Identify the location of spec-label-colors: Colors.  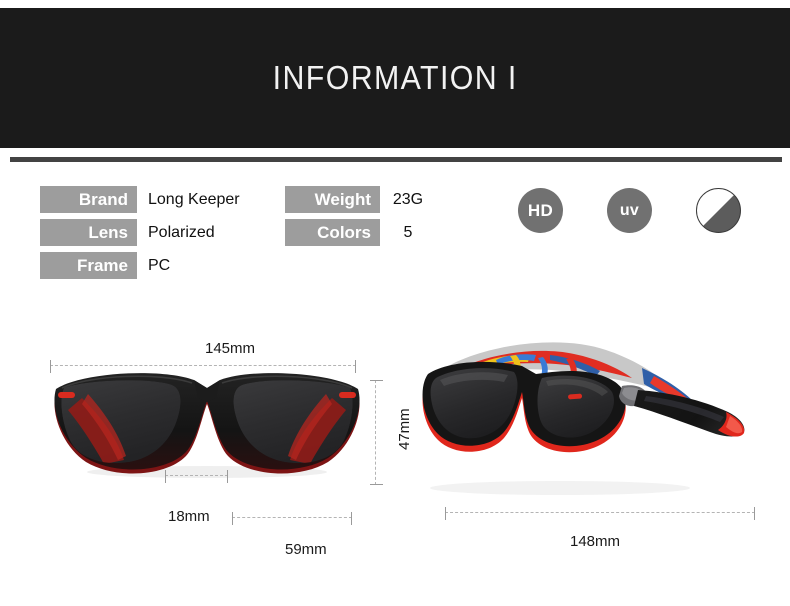
(332, 232).